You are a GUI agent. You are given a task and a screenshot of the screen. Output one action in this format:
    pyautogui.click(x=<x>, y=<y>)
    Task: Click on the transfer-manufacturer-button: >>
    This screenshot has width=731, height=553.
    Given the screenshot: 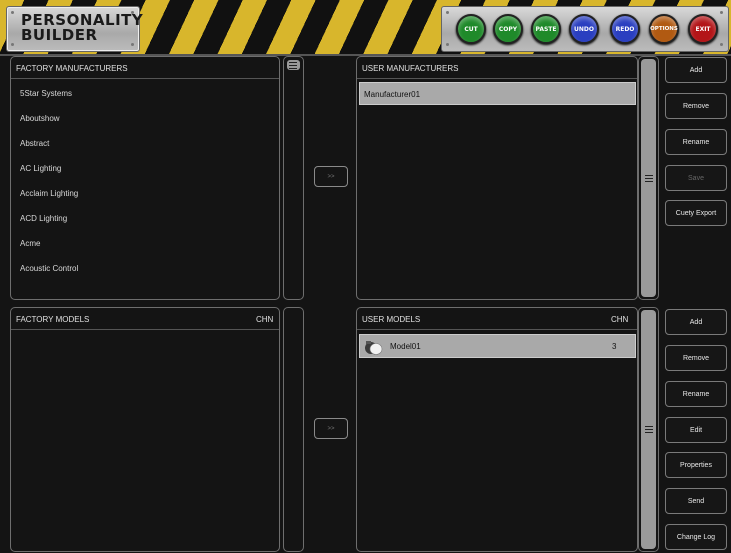 What is the action you would take?
    pyautogui.click(x=331, y=176)
    